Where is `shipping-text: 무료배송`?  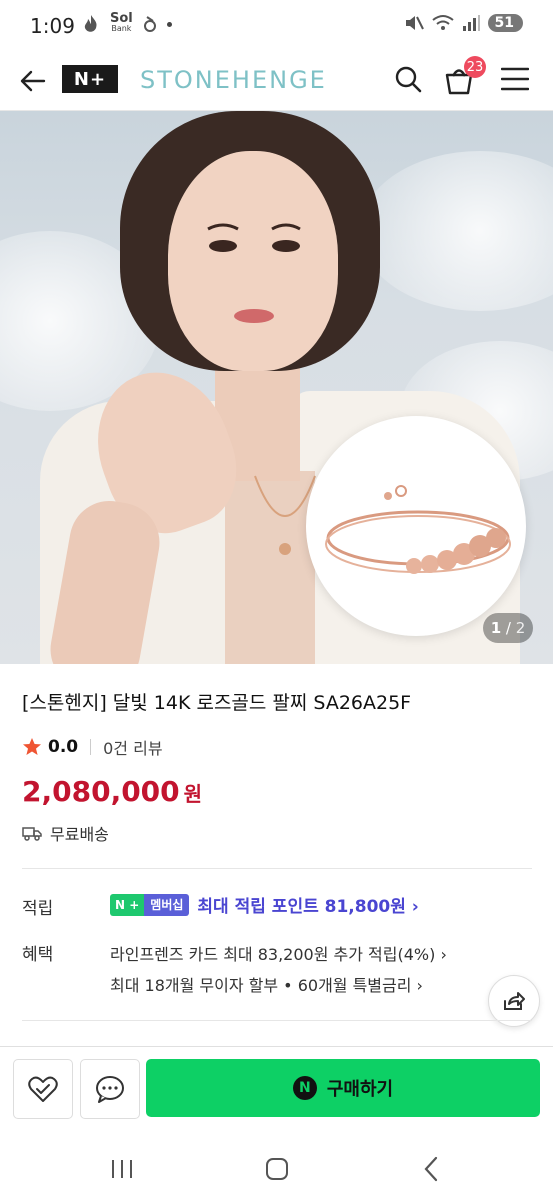 shipping-text: 무료배송 is located at coordinates (79, 834).